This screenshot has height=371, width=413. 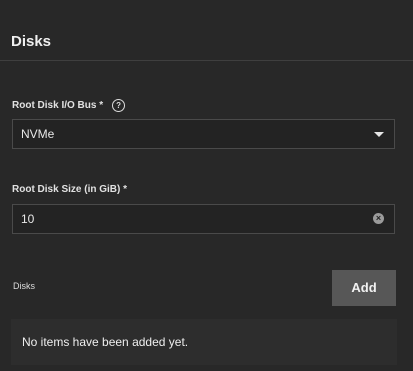 I want to click on root-disk-size-value: 10, so click(x=28, y=219).